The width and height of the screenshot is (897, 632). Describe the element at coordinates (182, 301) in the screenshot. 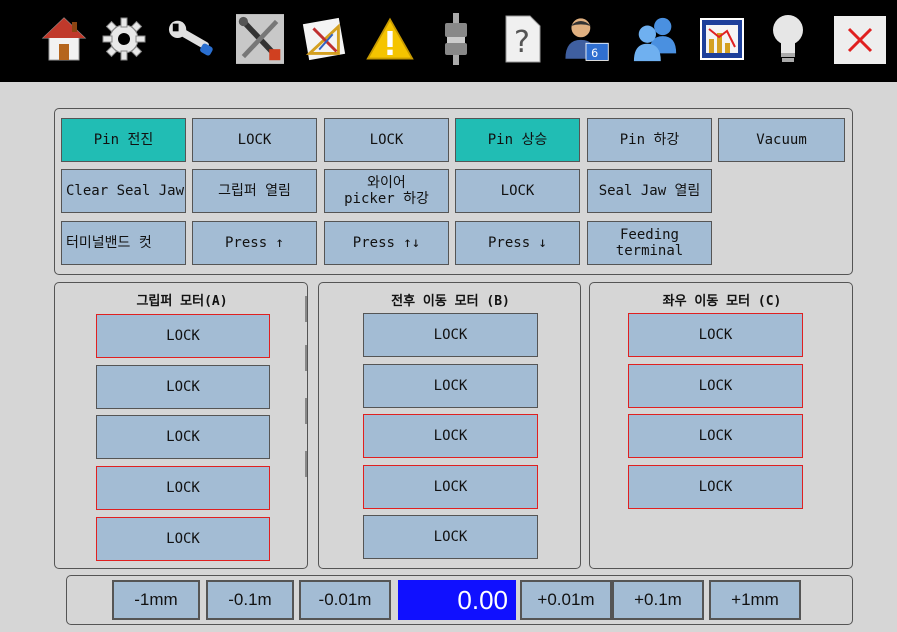

I see `motor-a-title: 그립퍼 모터(A)` at that location.